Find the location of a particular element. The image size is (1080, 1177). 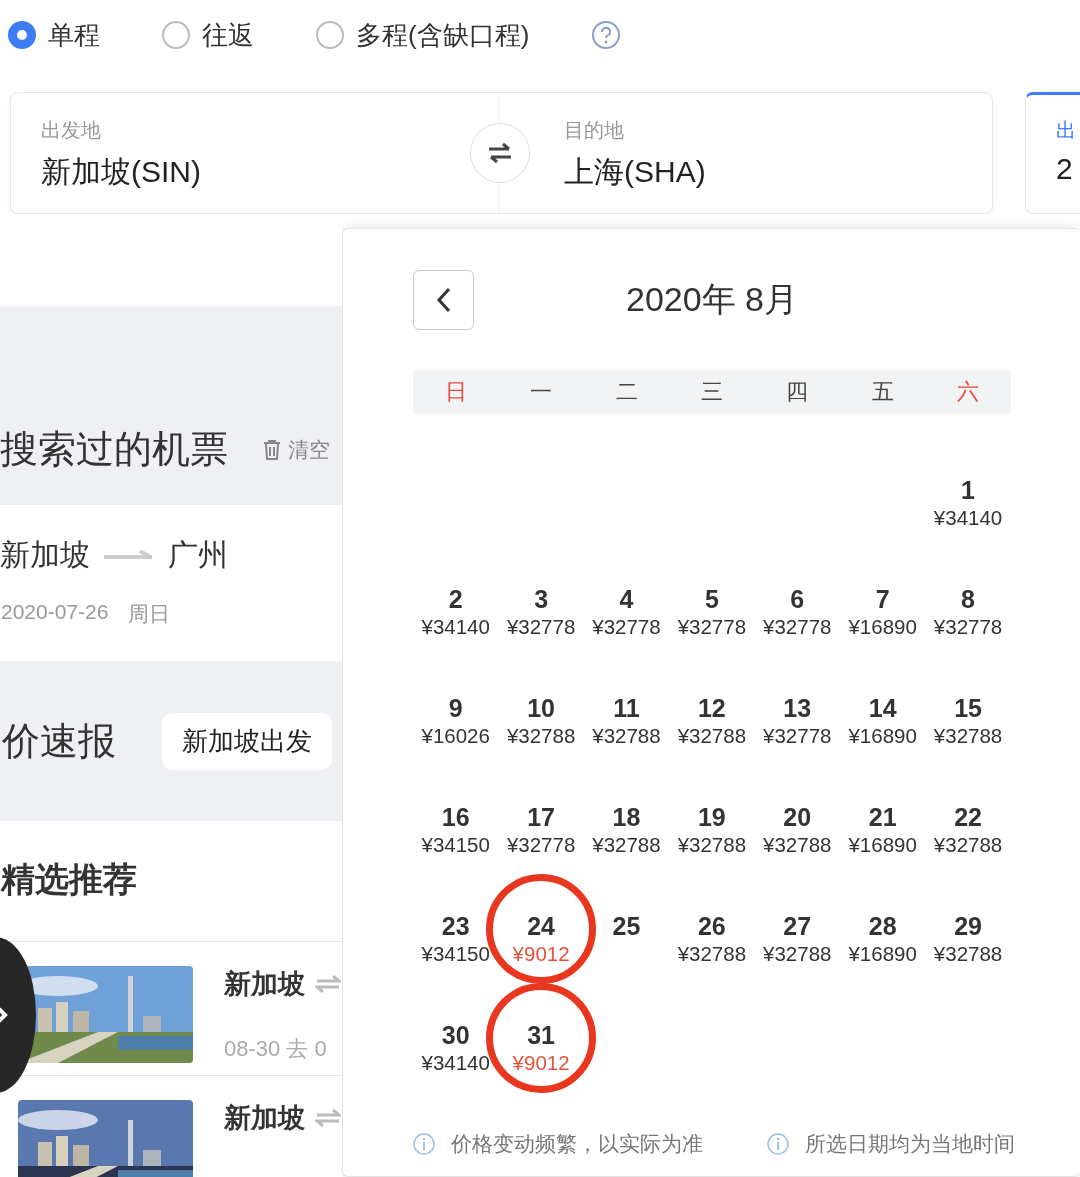

travel-date: 2020-07-26 is located at coordinates (55, 612).